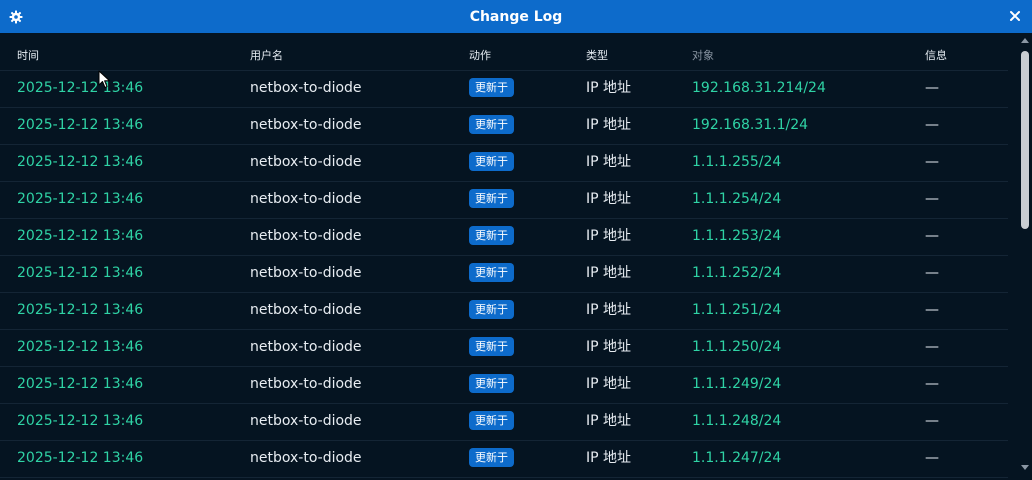 The width and height of the screenshot is (1032, 480). Describe the element at coordinates (597, 55) in the screenshot. I see `column-header-type: 类型` at that location.